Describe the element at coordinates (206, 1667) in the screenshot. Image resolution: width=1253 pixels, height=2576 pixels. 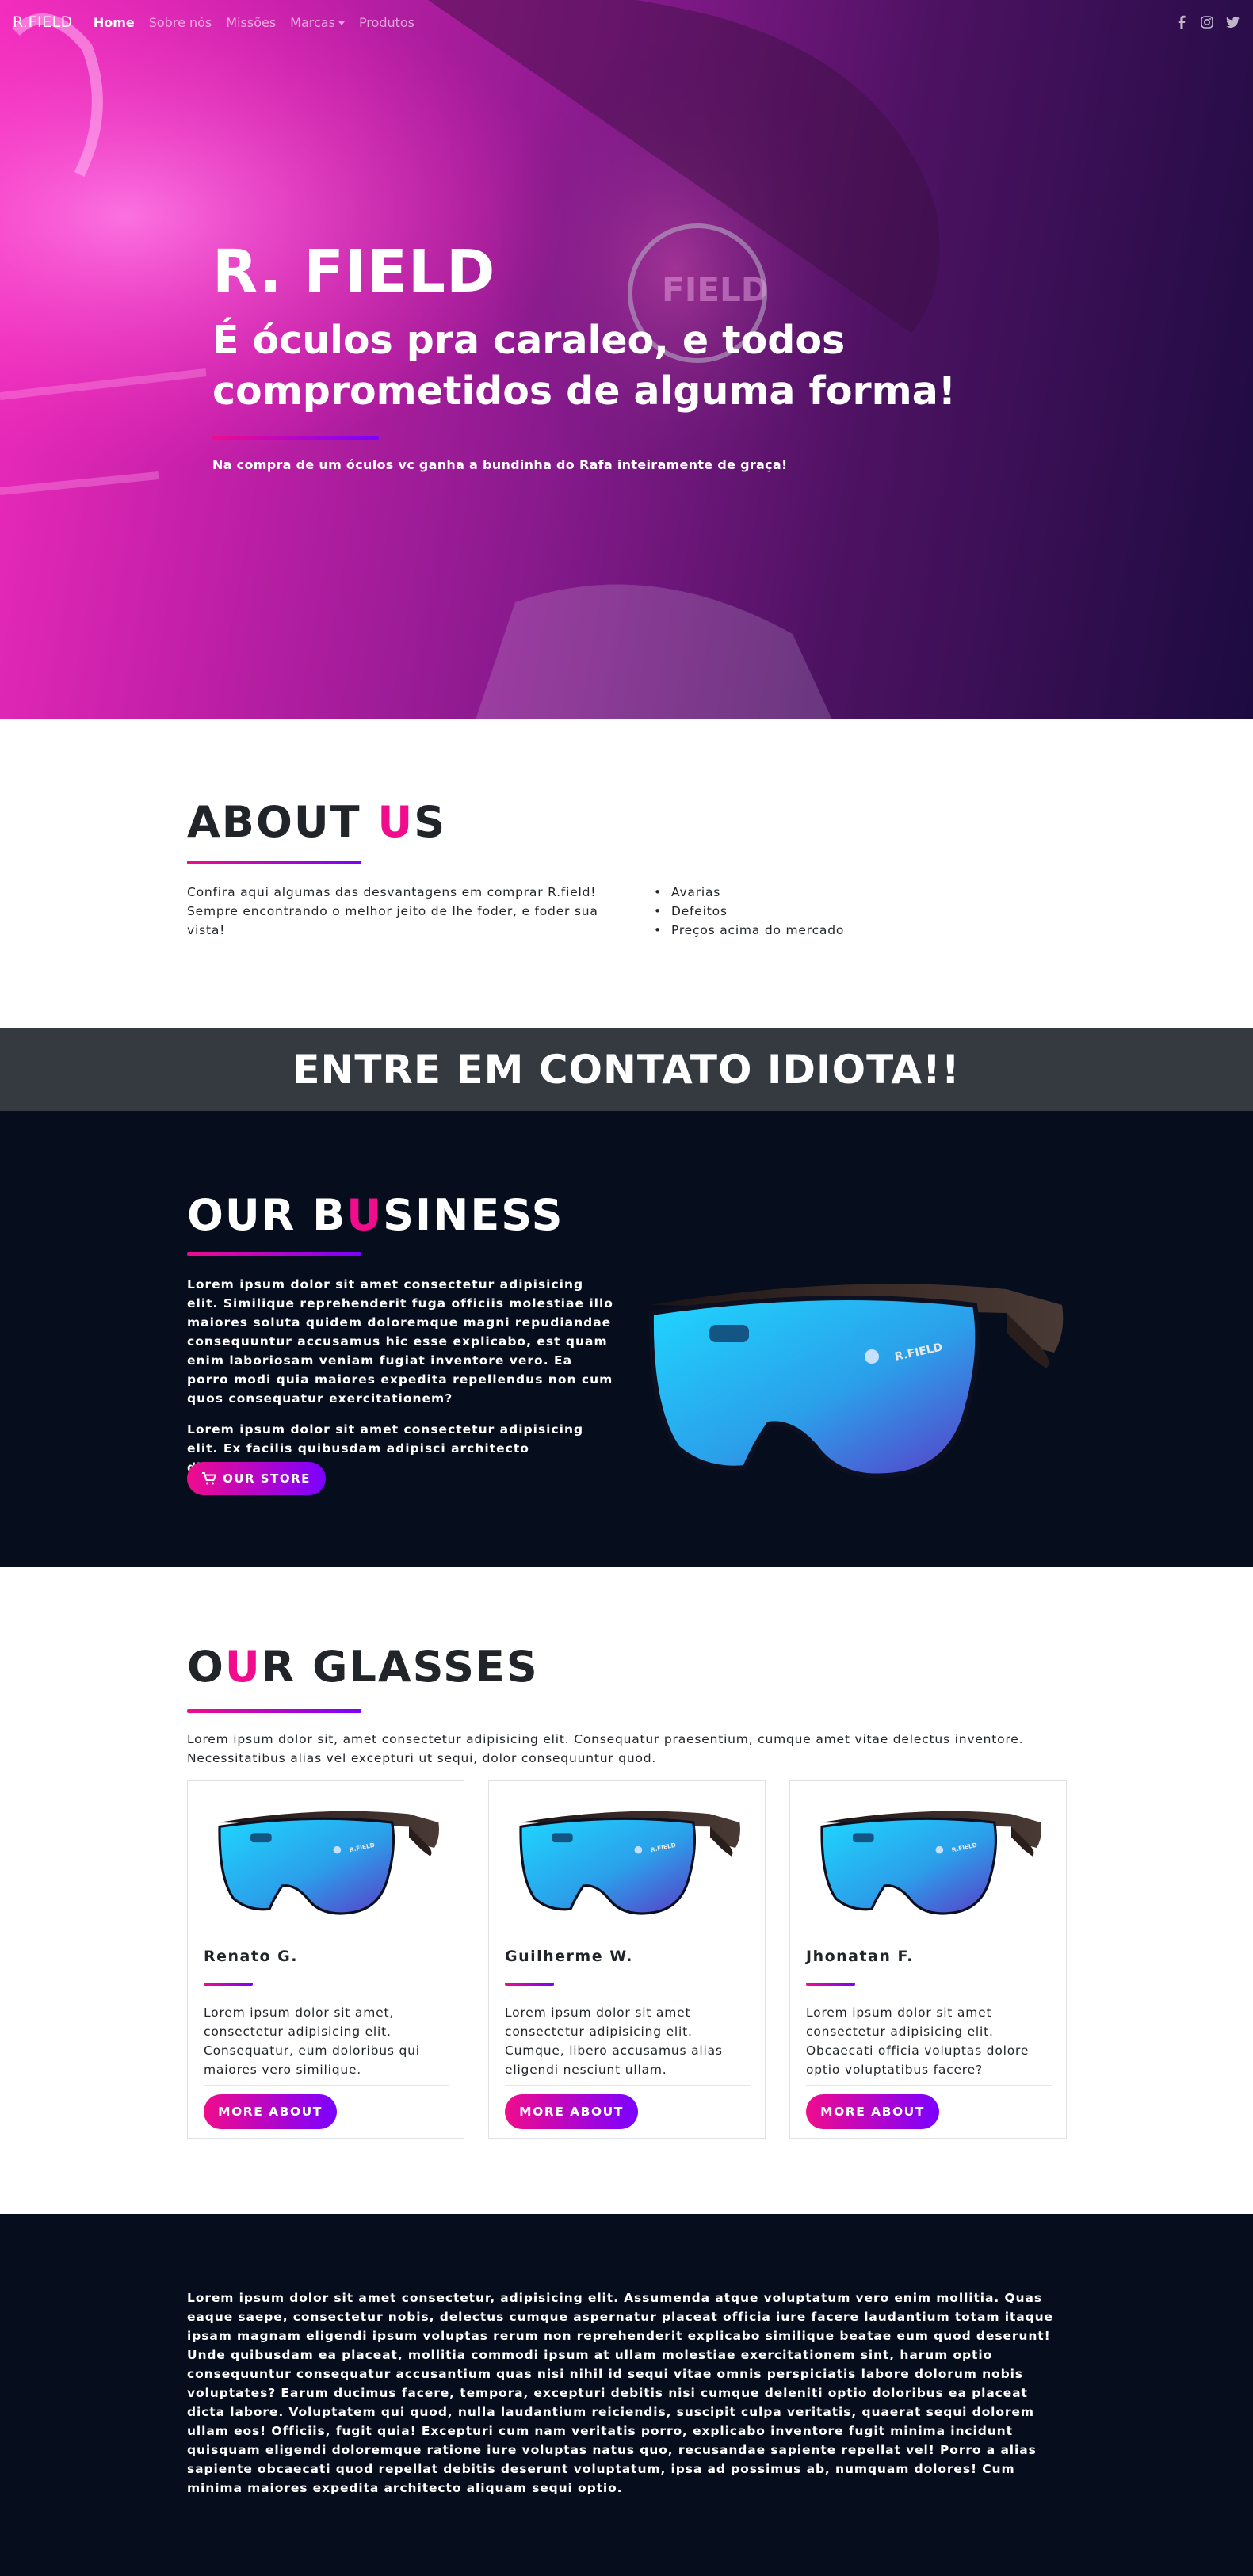
I see `glasses-title-start: O` at that location.